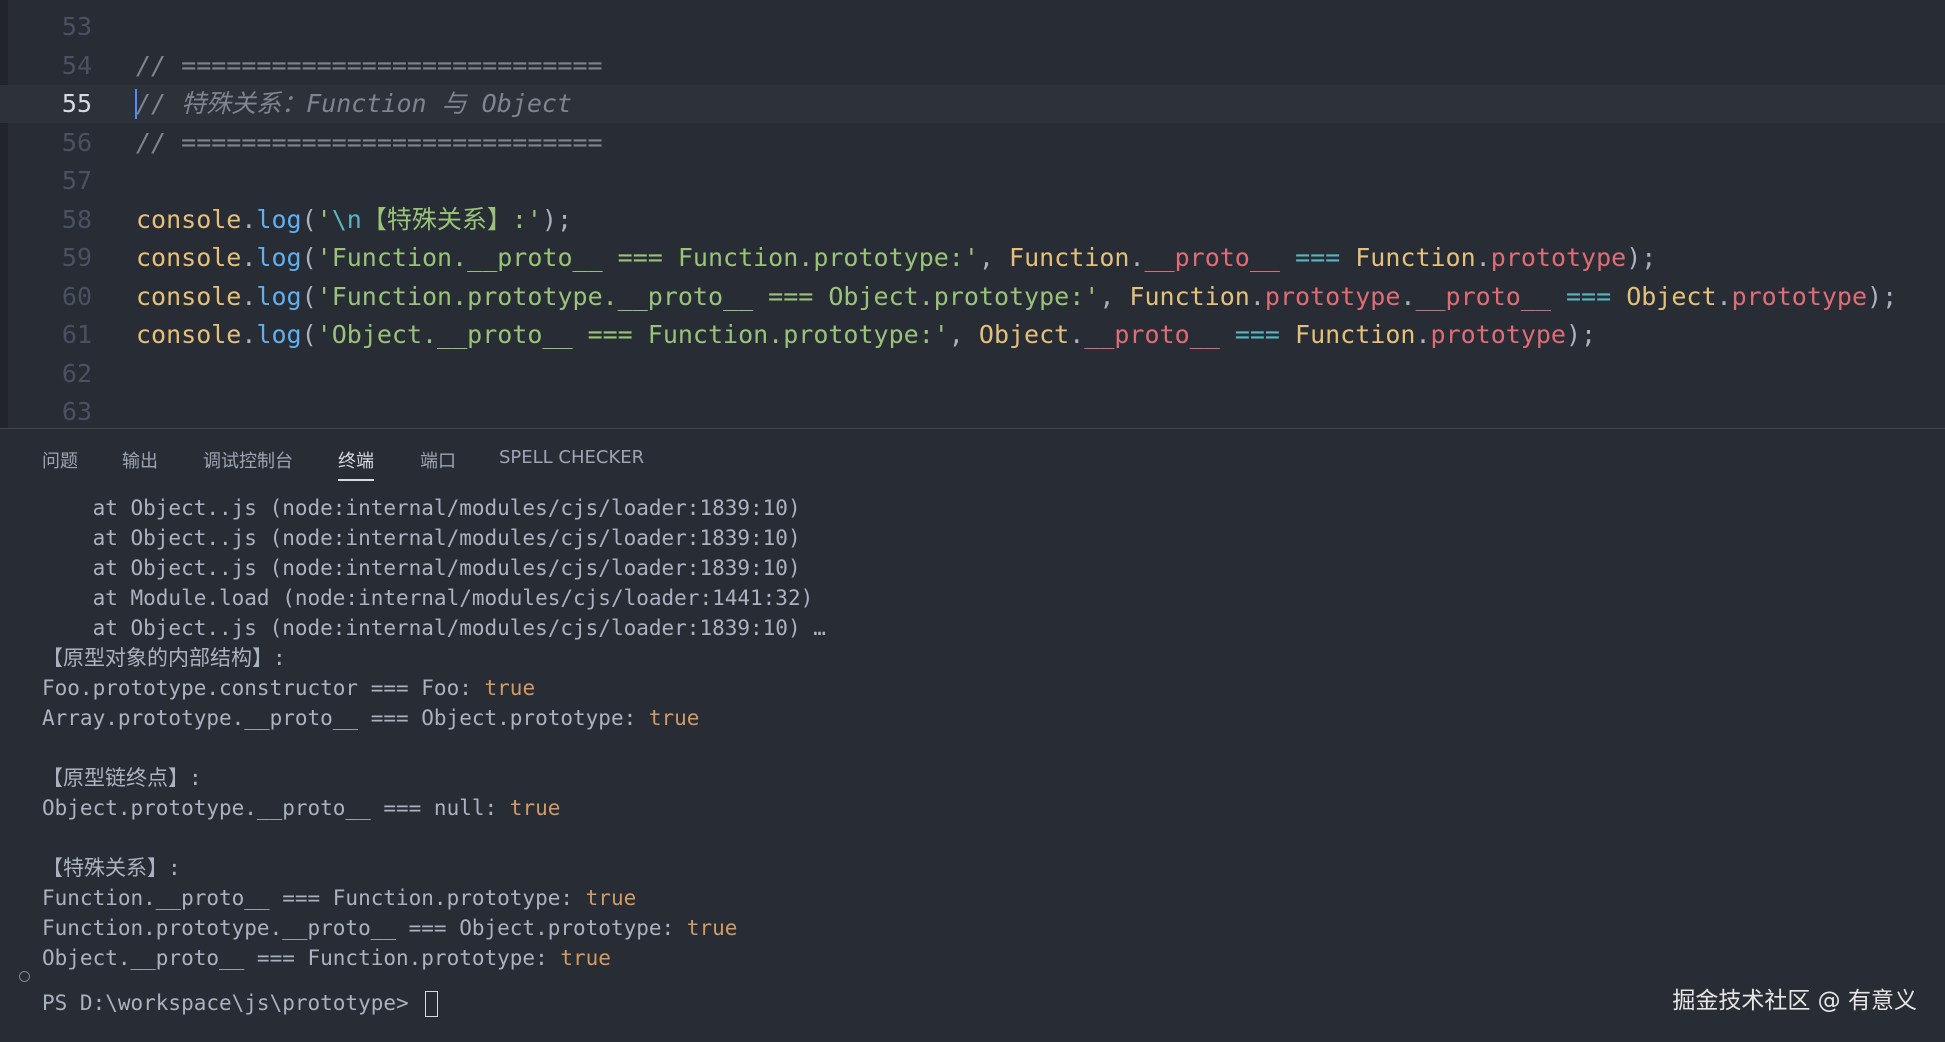 The width and height of the screenshot is (1945, 1042). I want to click on terminal-line: Foo.prototype.constructor === Foo: true, so click(288, 688).